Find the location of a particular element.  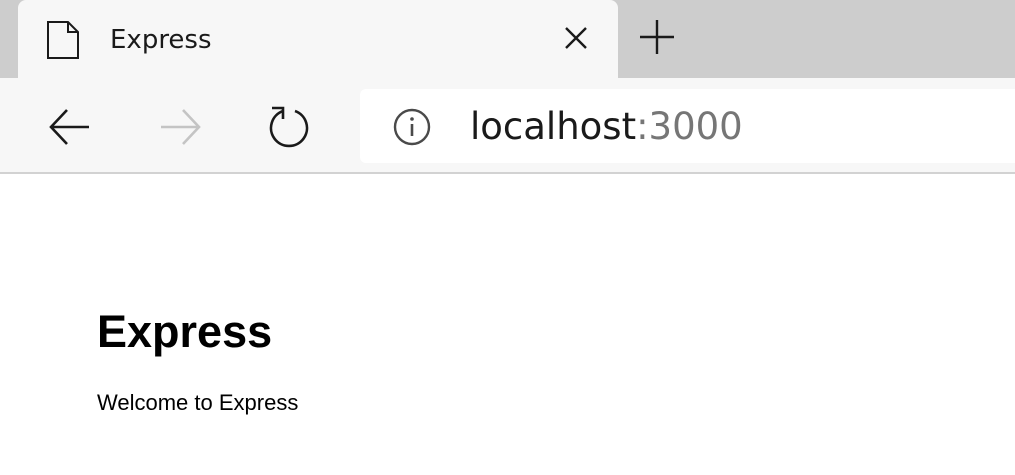

info-icon is located at coordinates (412, 127).